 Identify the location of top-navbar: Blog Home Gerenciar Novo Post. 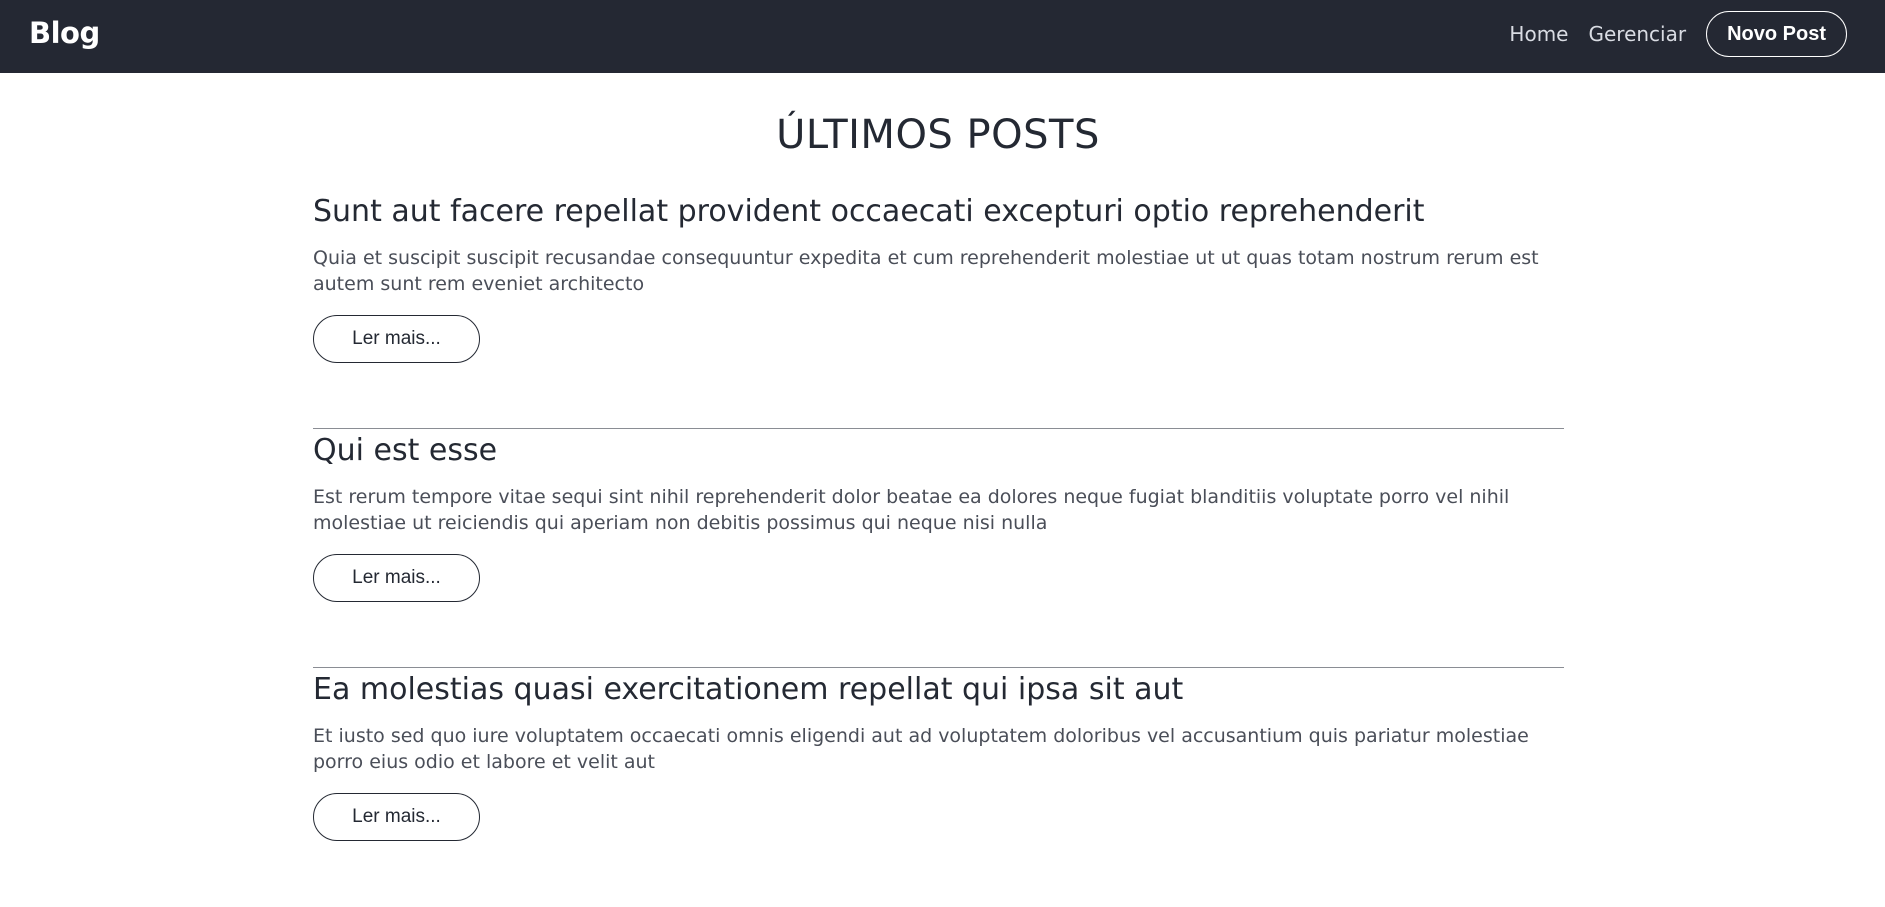
(942, 36).